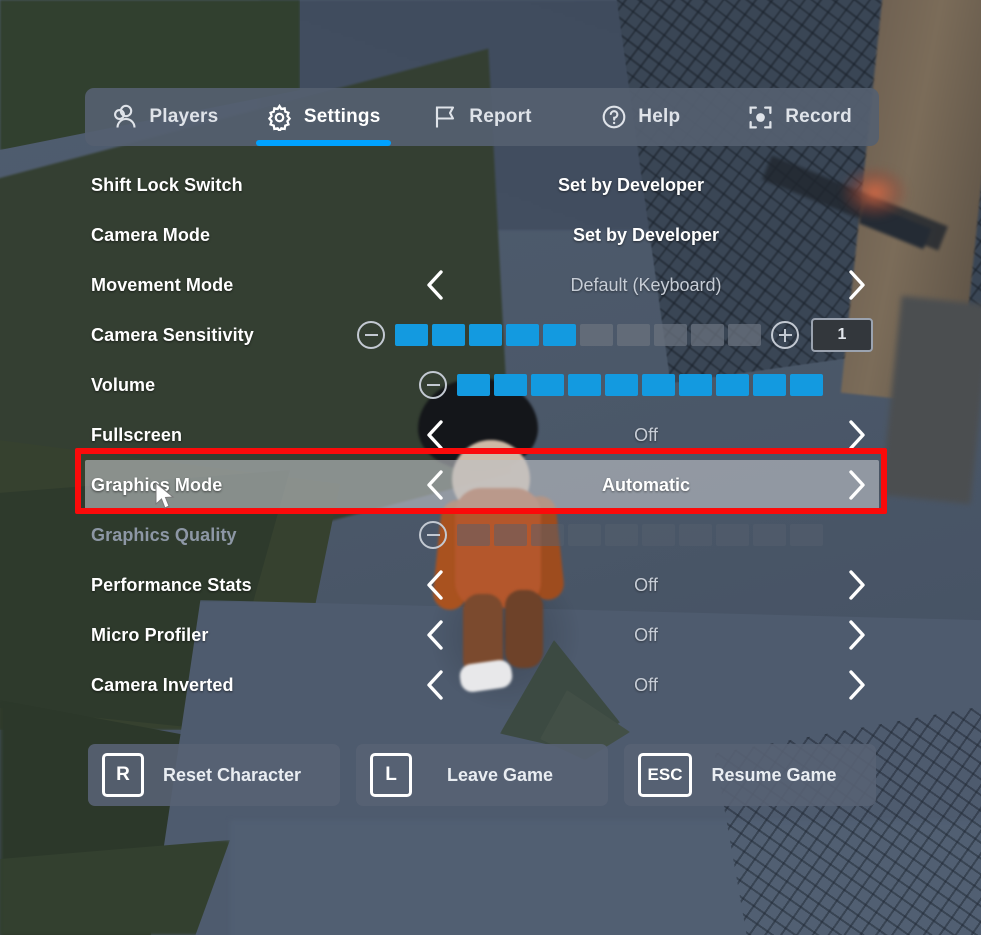 The image size is (981, 935). What do you see at coordinates (184, 116) in the screenshot?
I see `tab-label: Players` at bounding box center [184, 116].